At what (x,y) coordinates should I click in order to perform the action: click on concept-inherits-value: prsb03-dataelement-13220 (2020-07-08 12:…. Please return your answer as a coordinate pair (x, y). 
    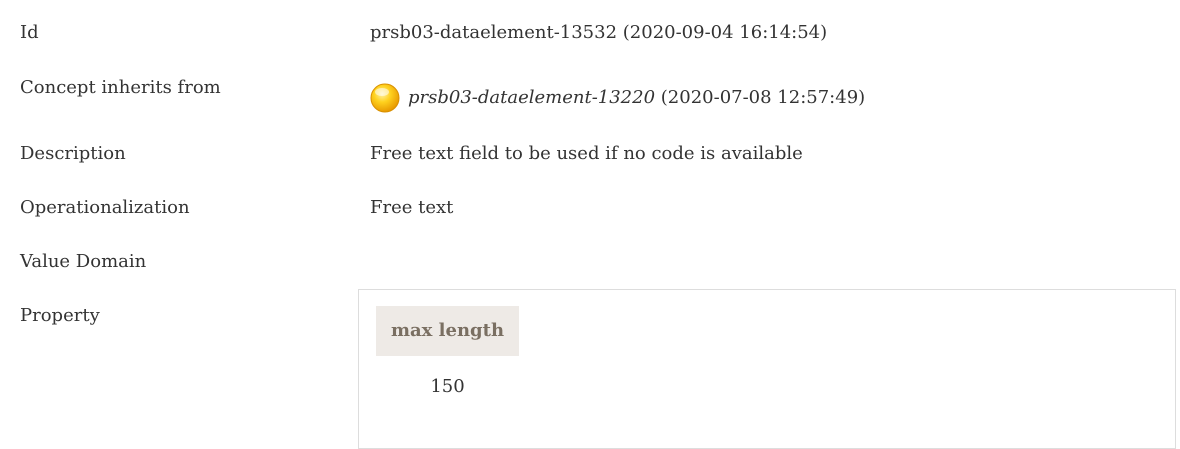
    Looking at the image, I should click on (617, 98).